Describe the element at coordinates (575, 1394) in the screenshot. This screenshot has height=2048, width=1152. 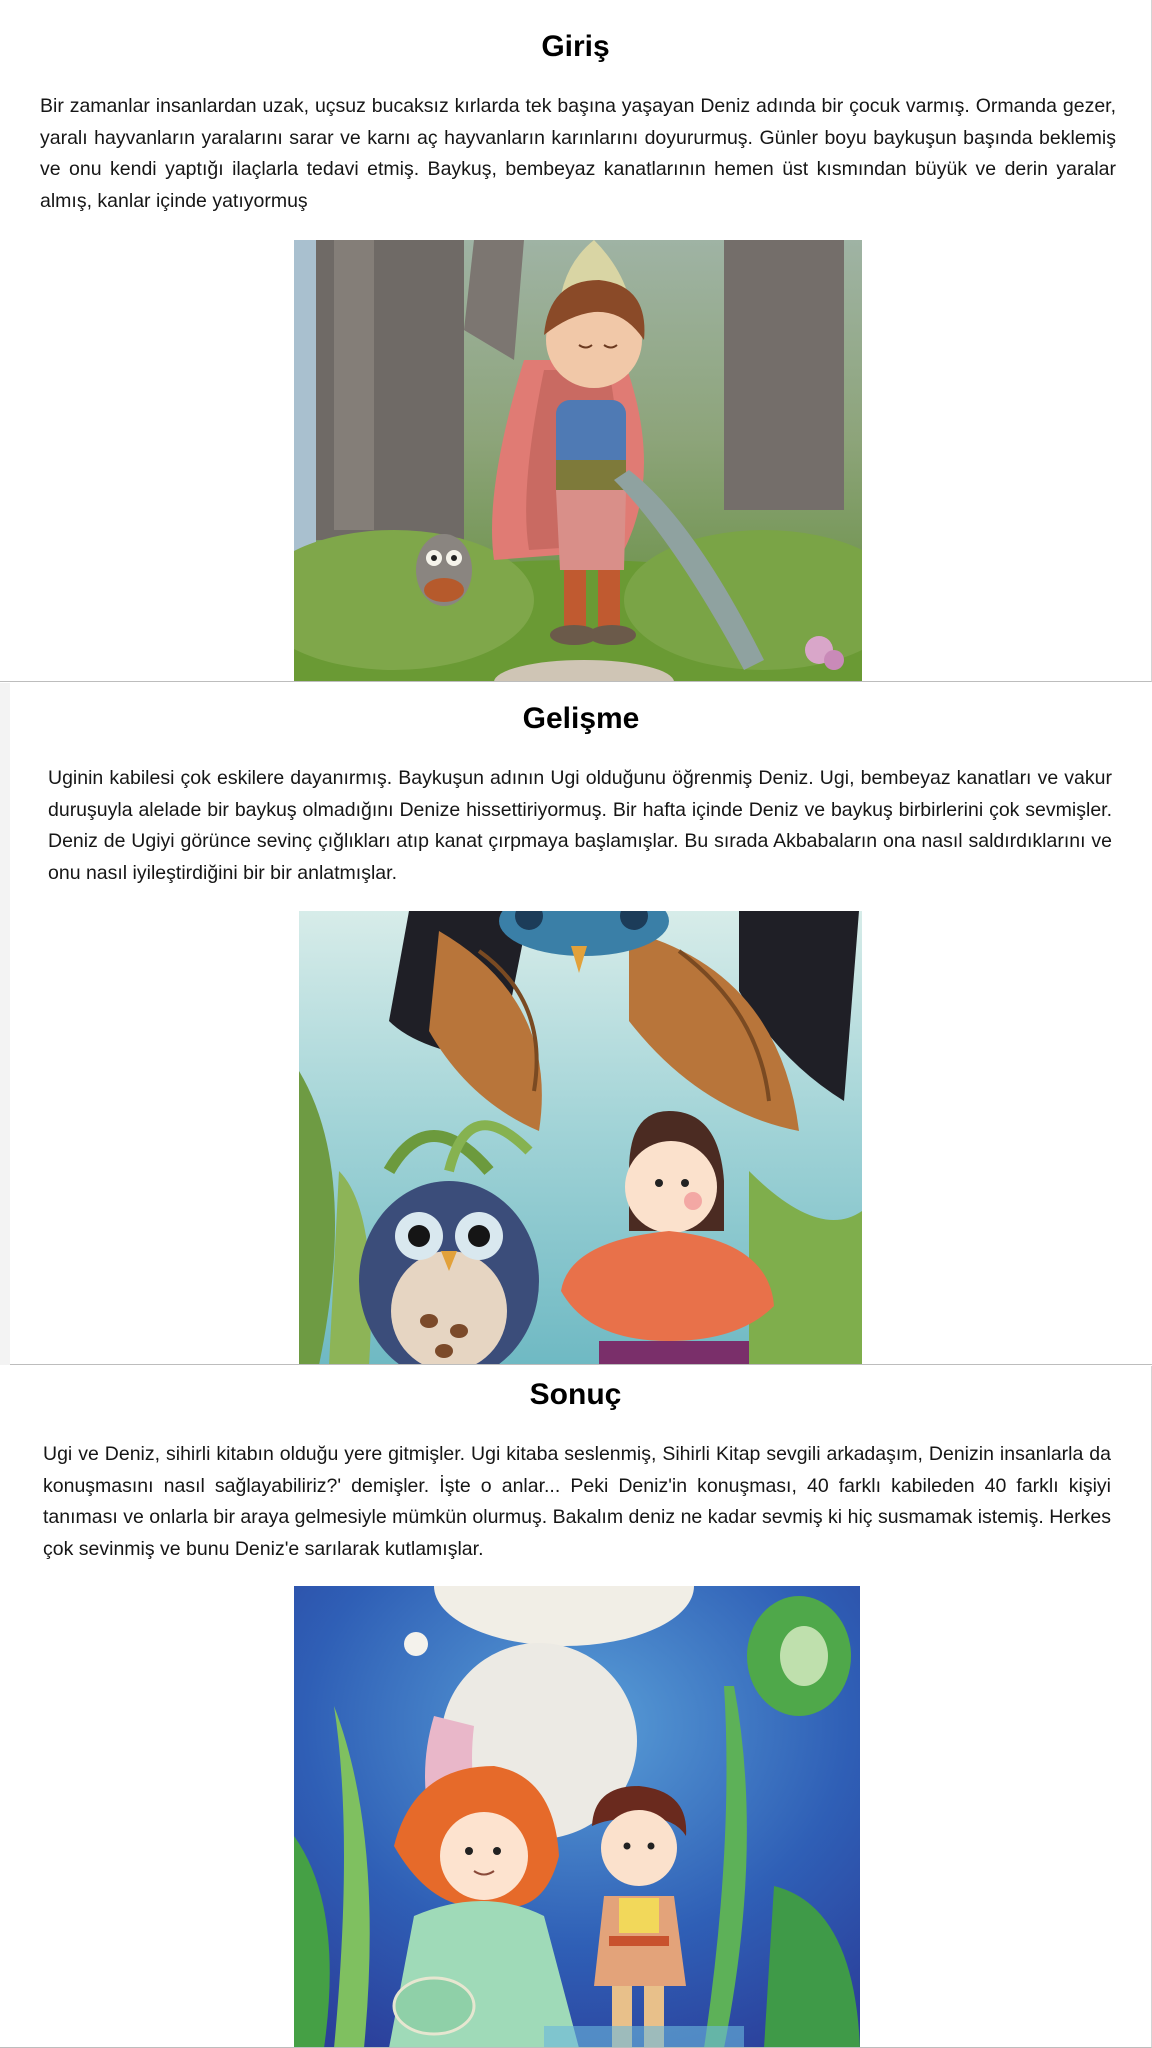
I see `section-title: Sonuç` at that location.